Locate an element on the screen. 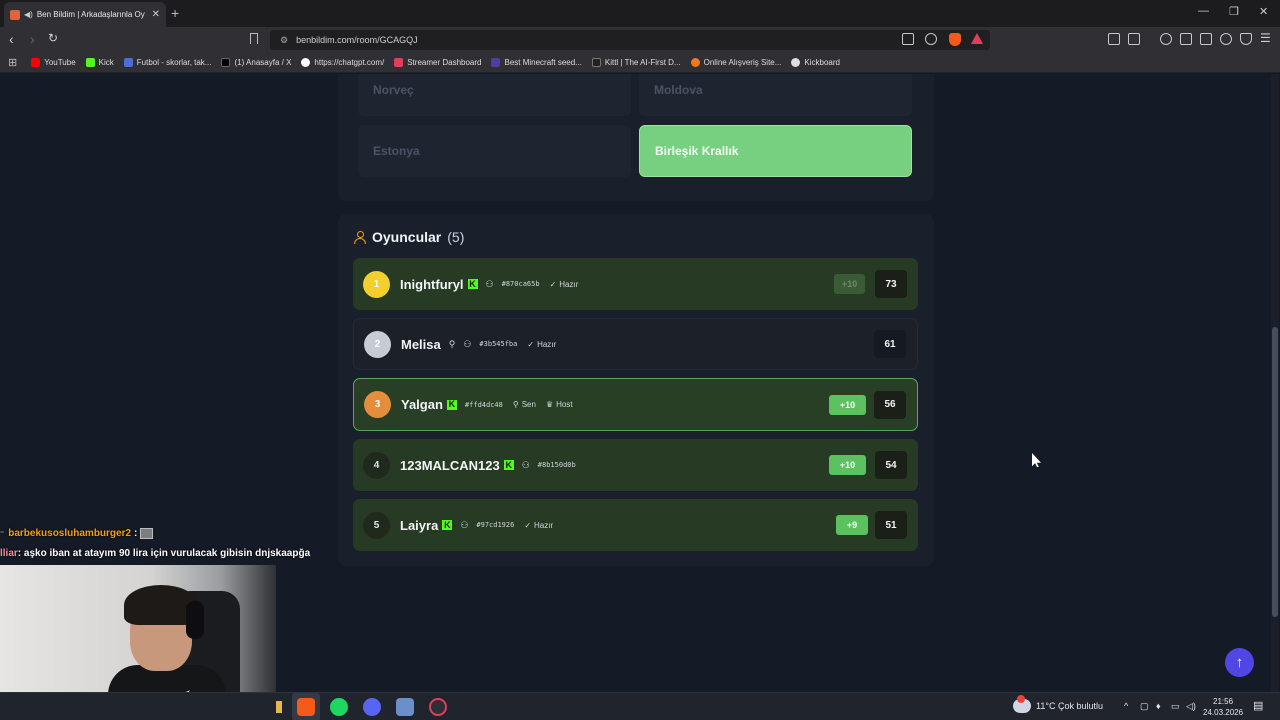  player-hash: #870ca65b is located at coordinates (520, 284).